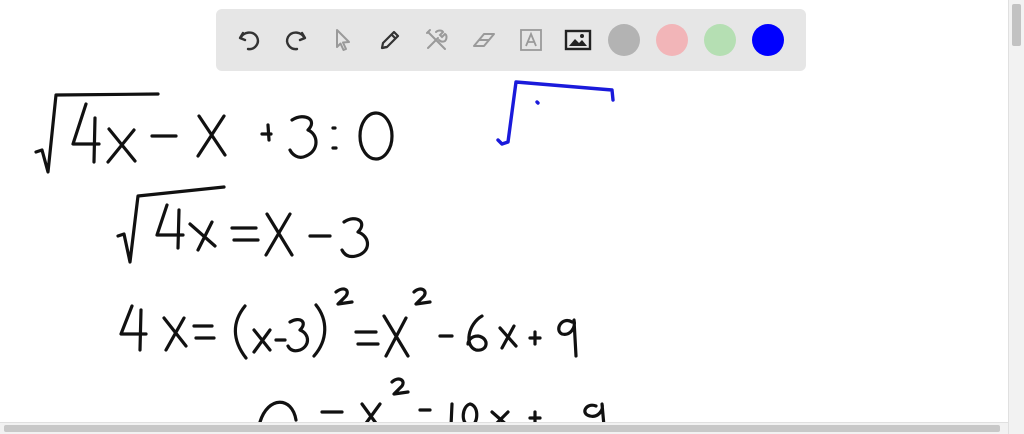 The image size is (1024, 434). I want to click on horizontal-scroll-thumb, so click(502, 428).